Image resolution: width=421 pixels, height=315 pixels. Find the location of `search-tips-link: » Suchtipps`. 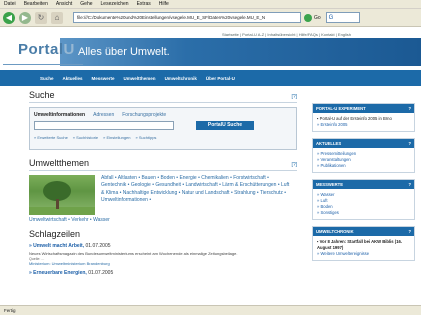

search-tips-link: » Suchtipps is located at coordinates (146, 137).